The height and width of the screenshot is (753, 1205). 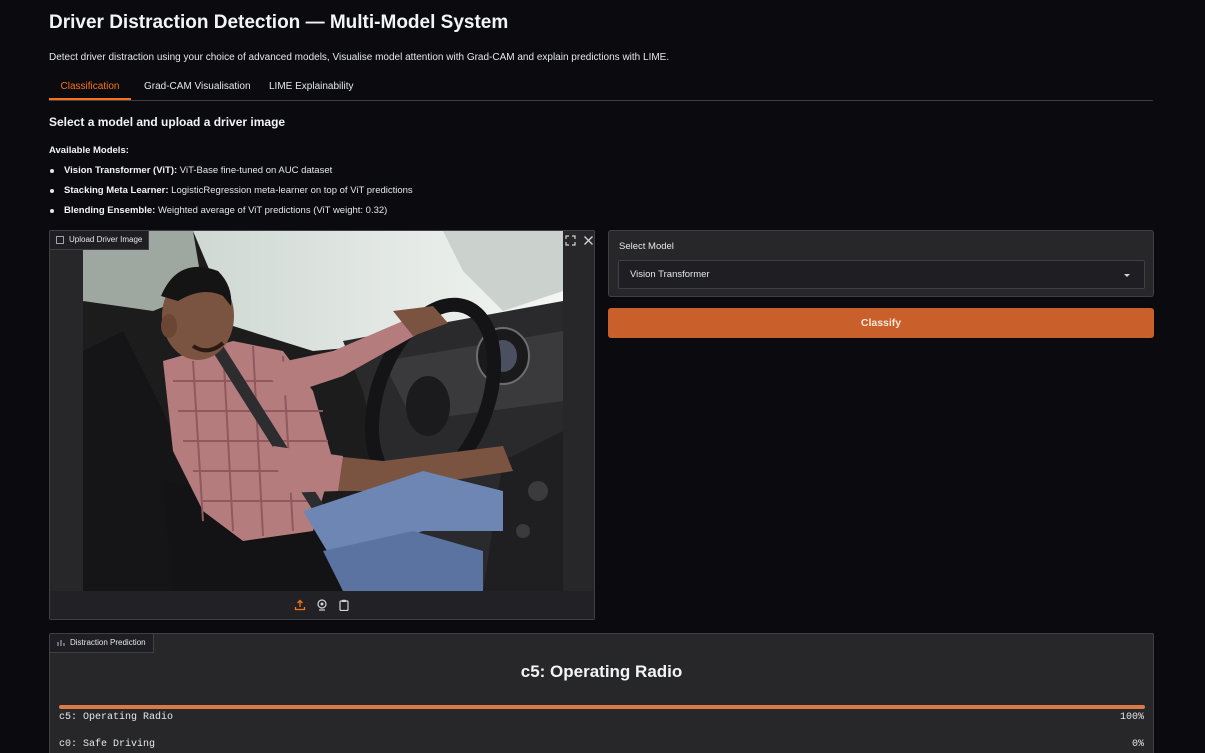 What do you see at coordinates (197, 87) in the screenshot?
I see `tab-grad-cam: Grad-CAM Visualisation` at bounding box center [197, 87].